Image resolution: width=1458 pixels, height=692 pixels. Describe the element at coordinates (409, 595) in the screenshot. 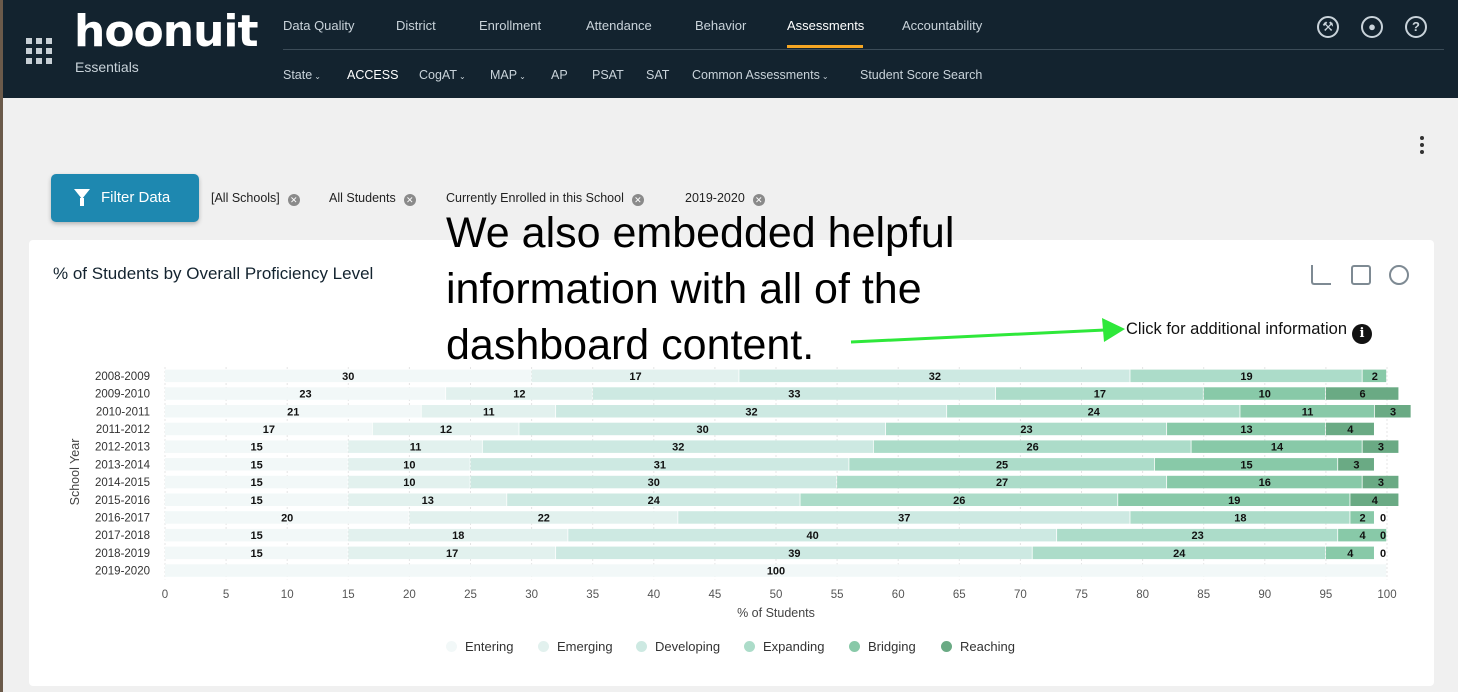

I see `x-tick-label: 20` at that location.